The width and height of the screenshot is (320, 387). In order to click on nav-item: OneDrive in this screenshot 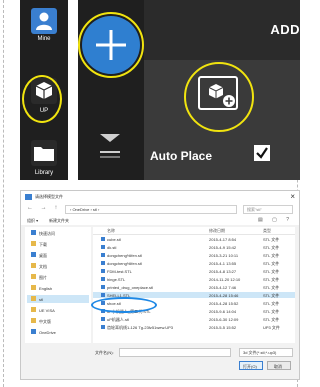, I will do `click(58, 332)`.